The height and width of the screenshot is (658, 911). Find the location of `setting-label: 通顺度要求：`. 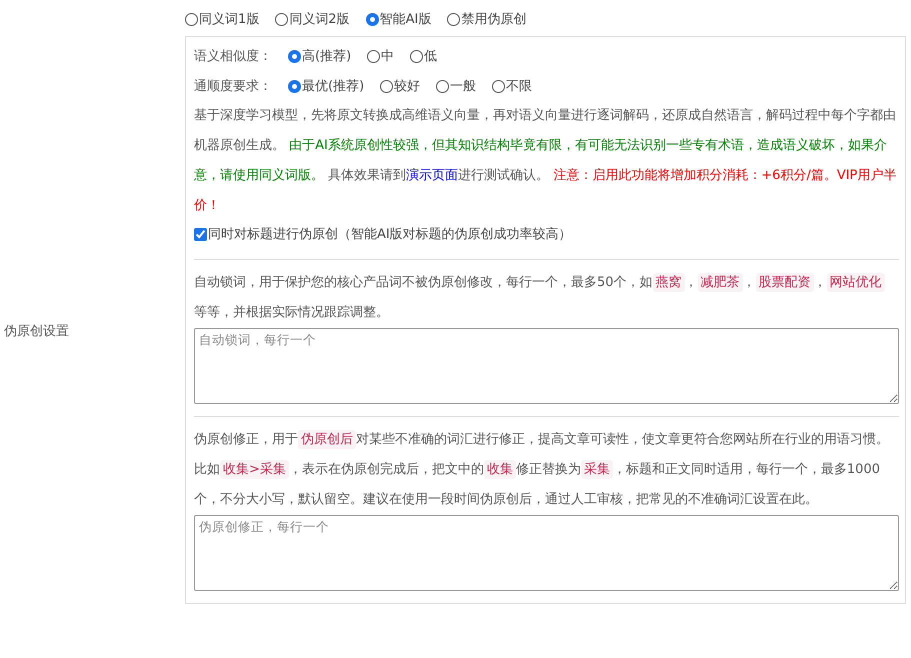

setting-label: 通顺度要求： is located at coordinates (233, 86).